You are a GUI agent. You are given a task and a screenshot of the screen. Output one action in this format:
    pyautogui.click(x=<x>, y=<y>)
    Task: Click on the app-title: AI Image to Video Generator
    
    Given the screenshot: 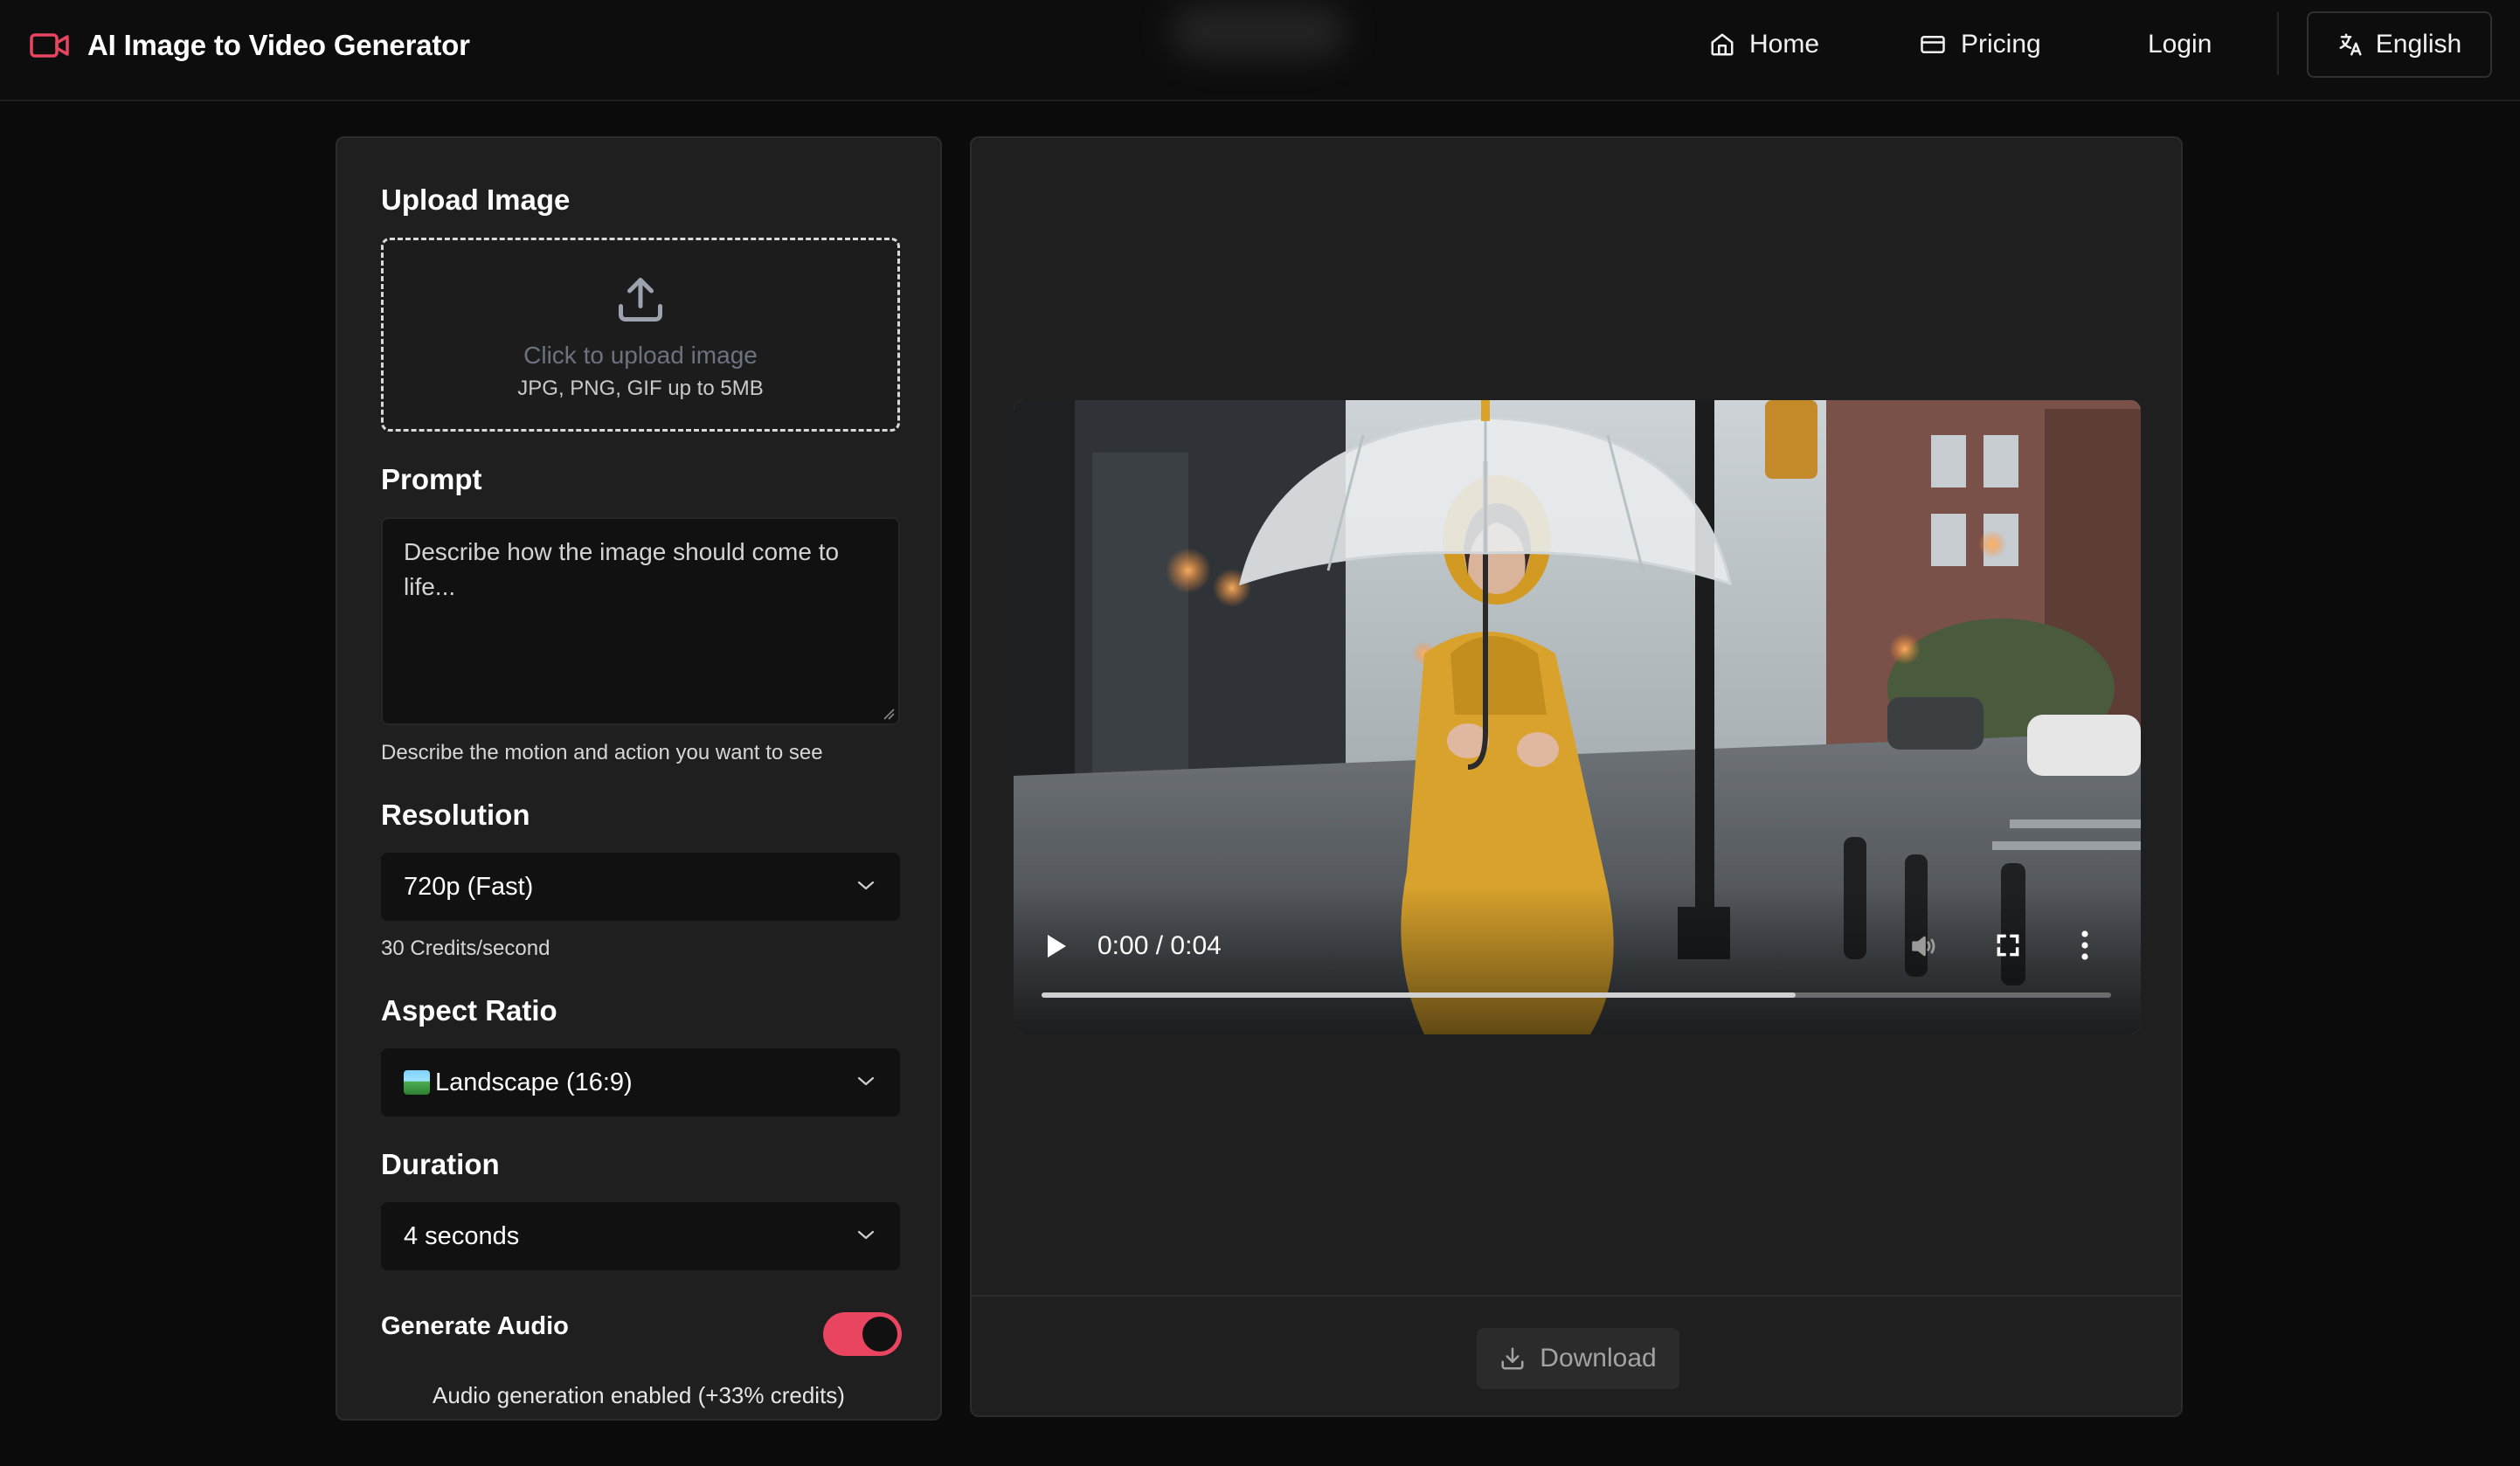 What is the action you would take?
    pyautogui.click(x=278, y=45)
    